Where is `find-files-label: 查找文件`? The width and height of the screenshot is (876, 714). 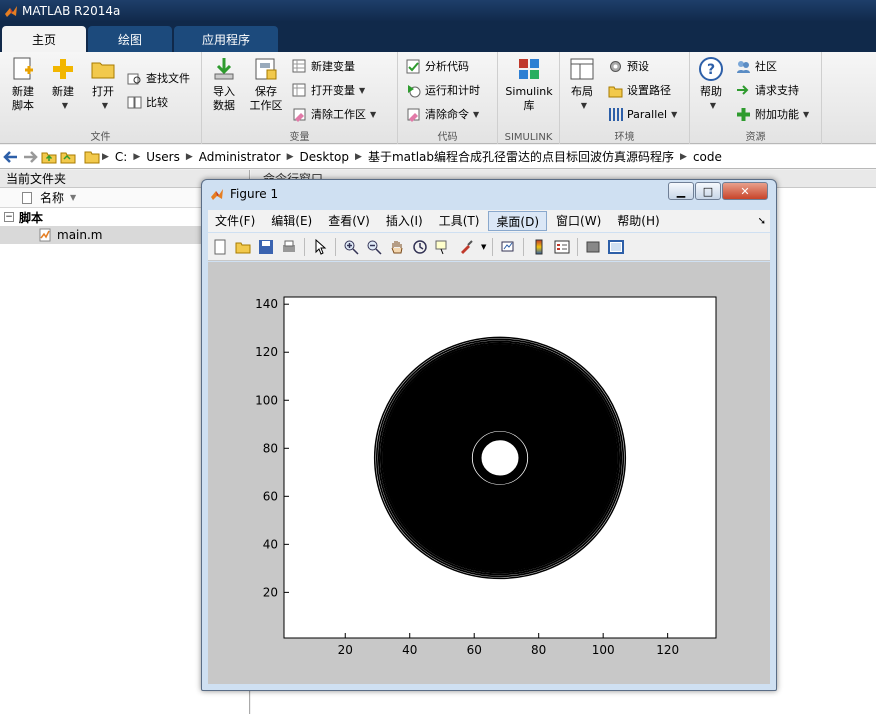 find-files-label: 查找文件 is located at coordinates (168, 78).